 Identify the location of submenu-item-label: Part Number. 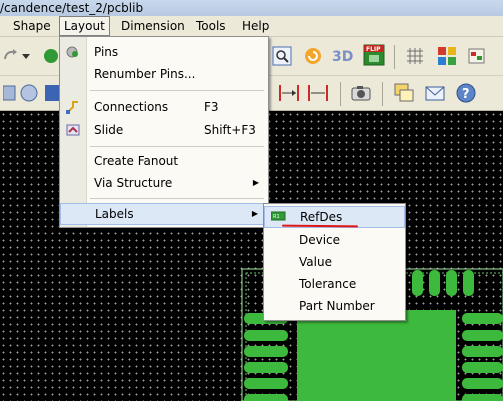
(337, 306).